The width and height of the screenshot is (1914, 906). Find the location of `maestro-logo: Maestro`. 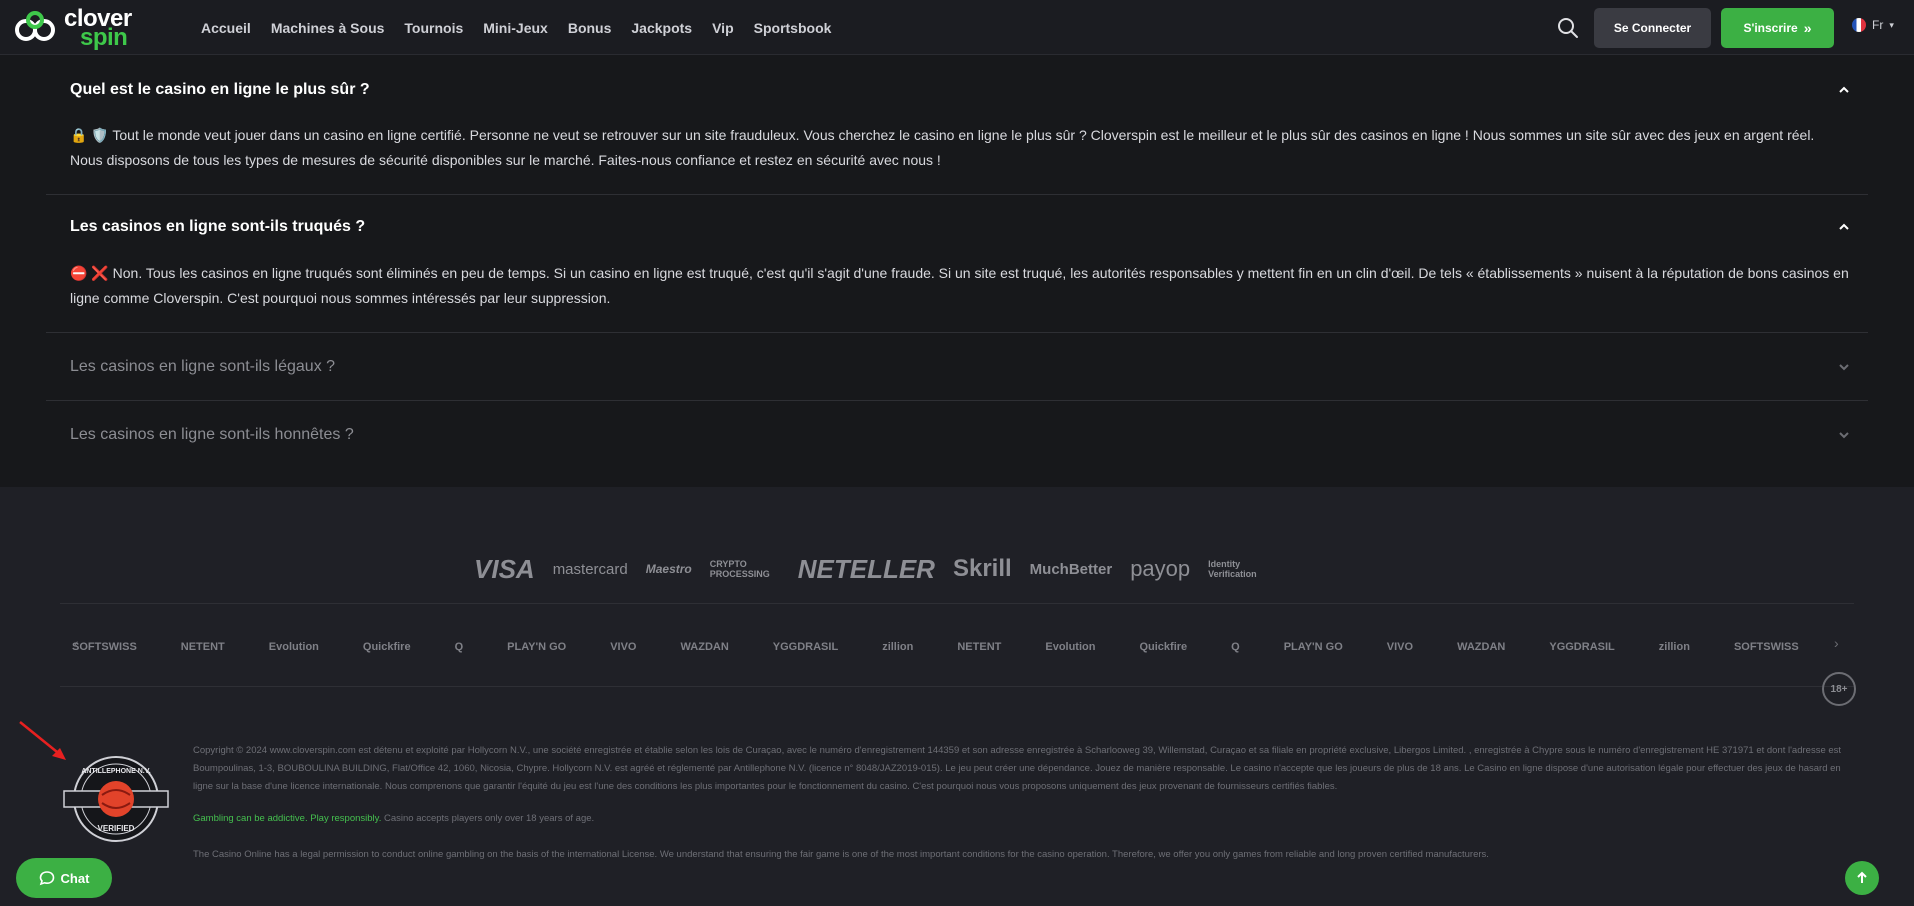

maestro-logo: Maestro is located at coordinates (668, 569).